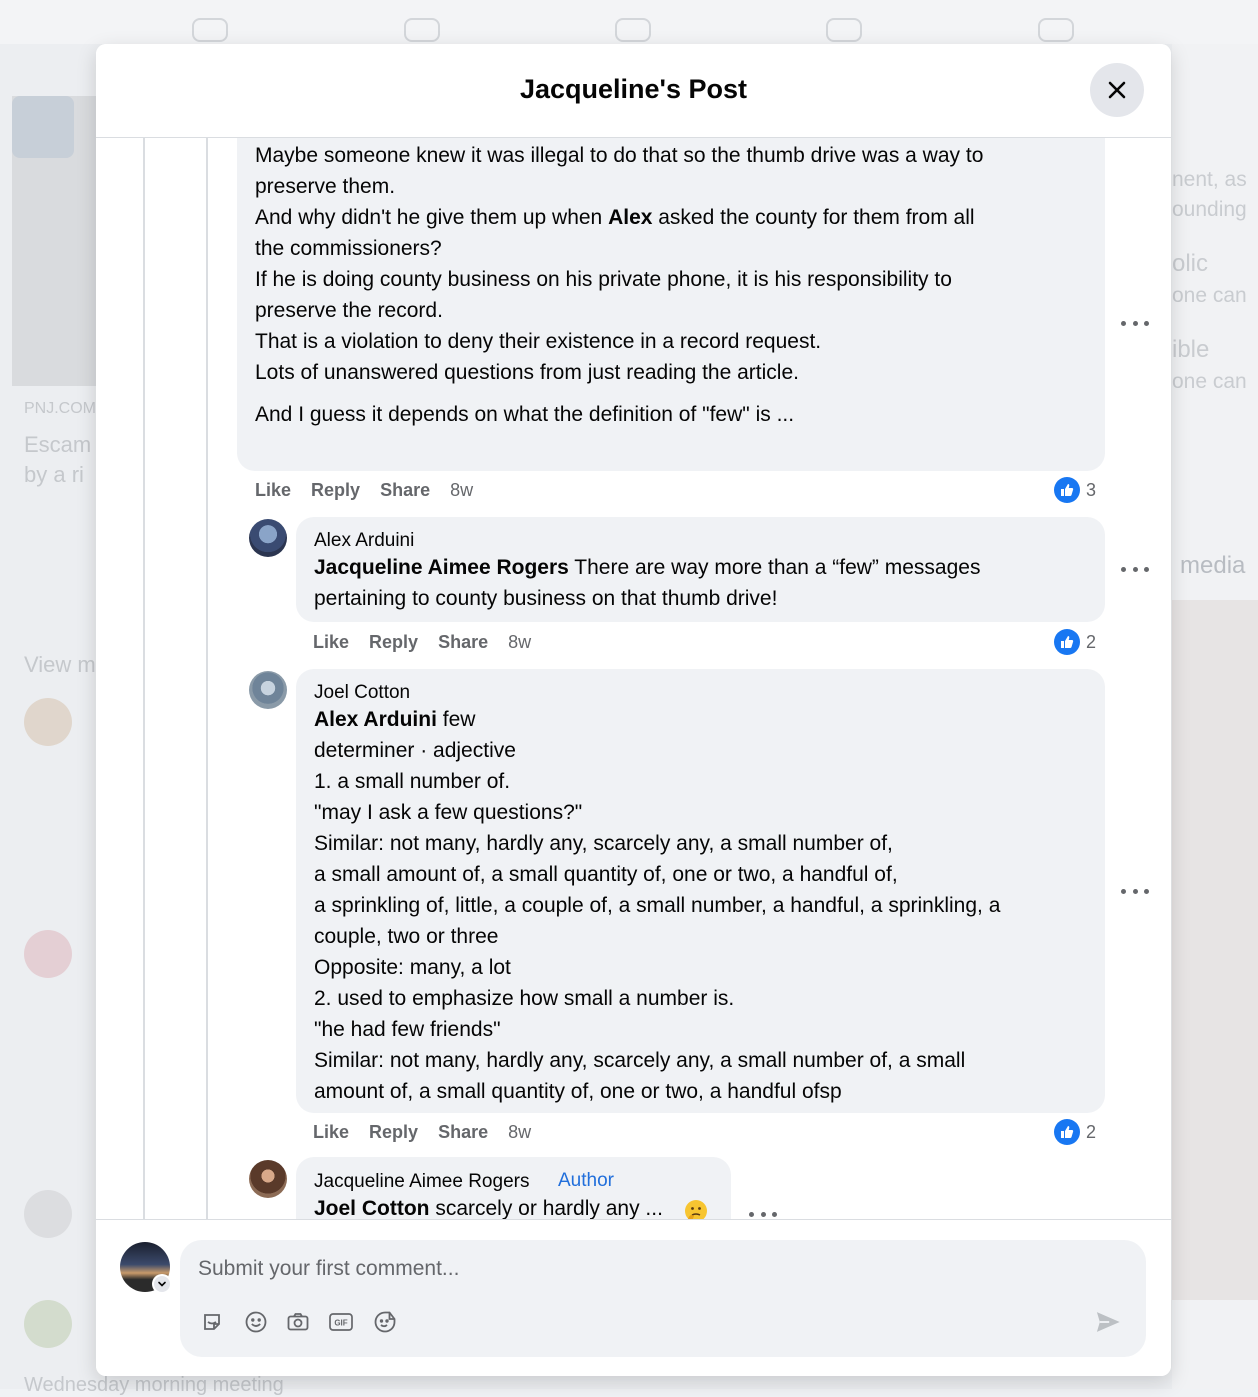 This screenshot has width=1258, height=1397. I want to click on camera-icon, so click(298, 1322).